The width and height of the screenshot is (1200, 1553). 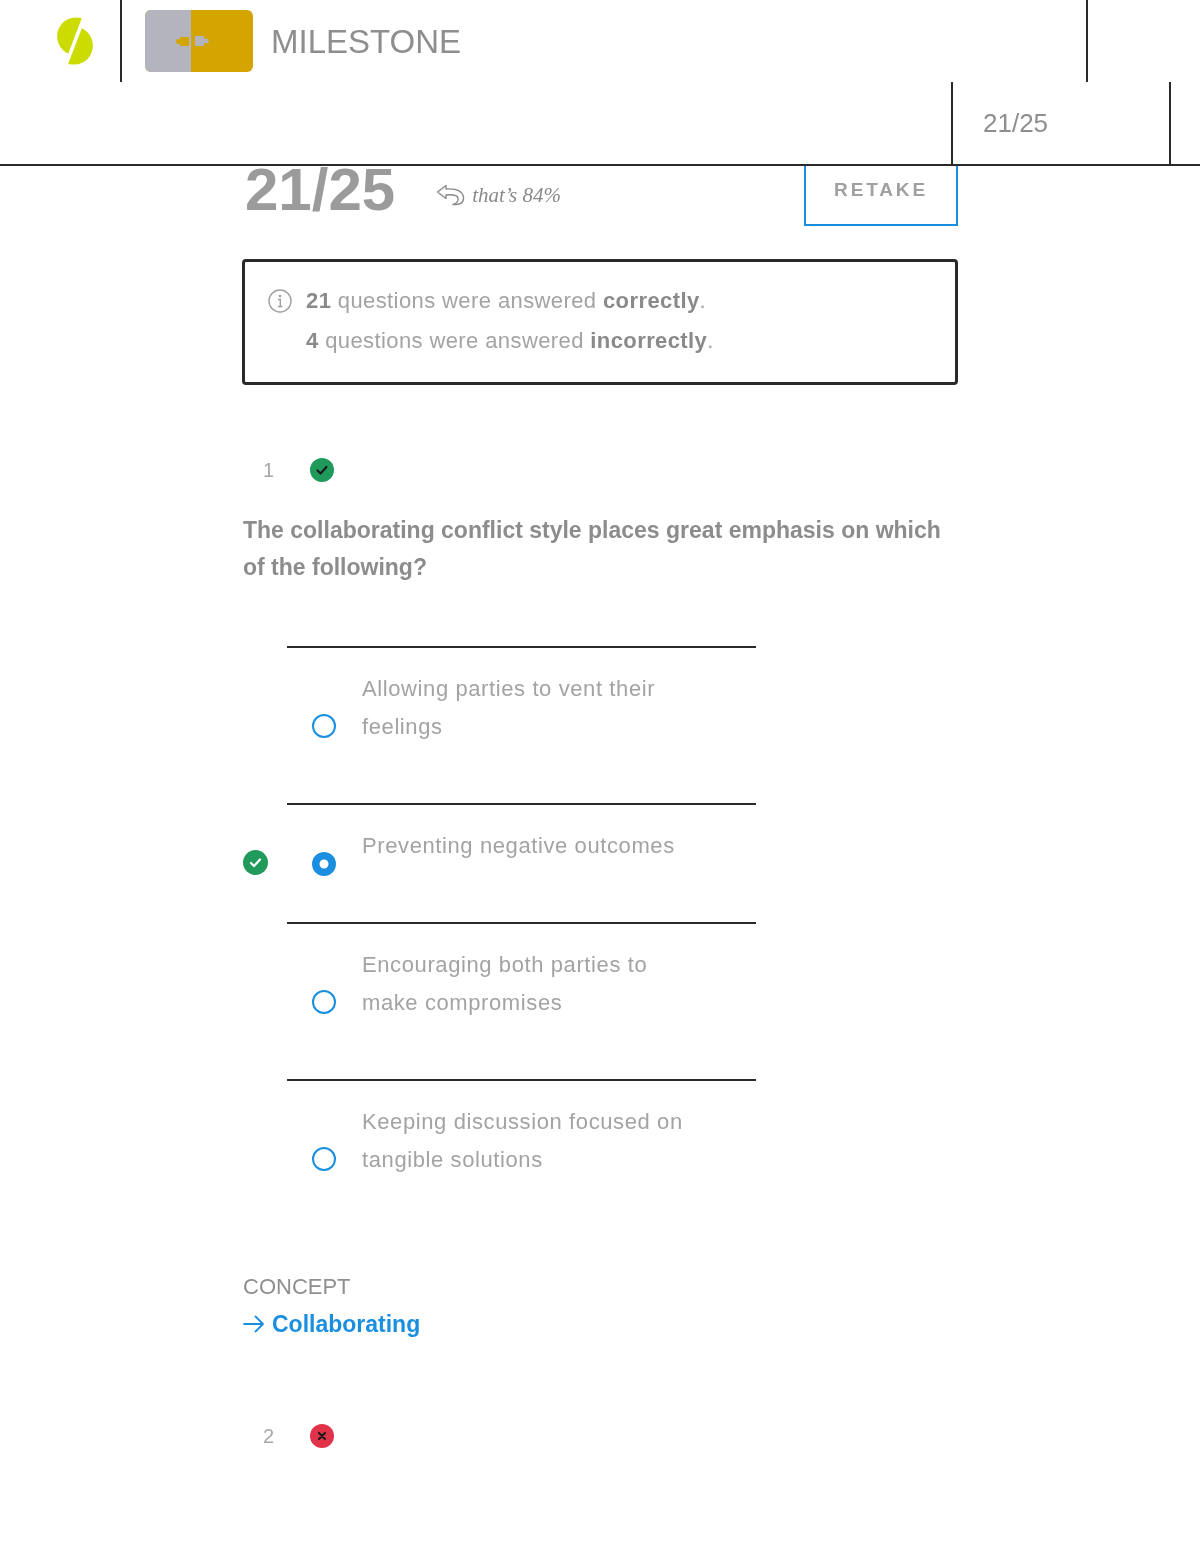 I want to click on question-number: 1, so click(x=269, y=470).